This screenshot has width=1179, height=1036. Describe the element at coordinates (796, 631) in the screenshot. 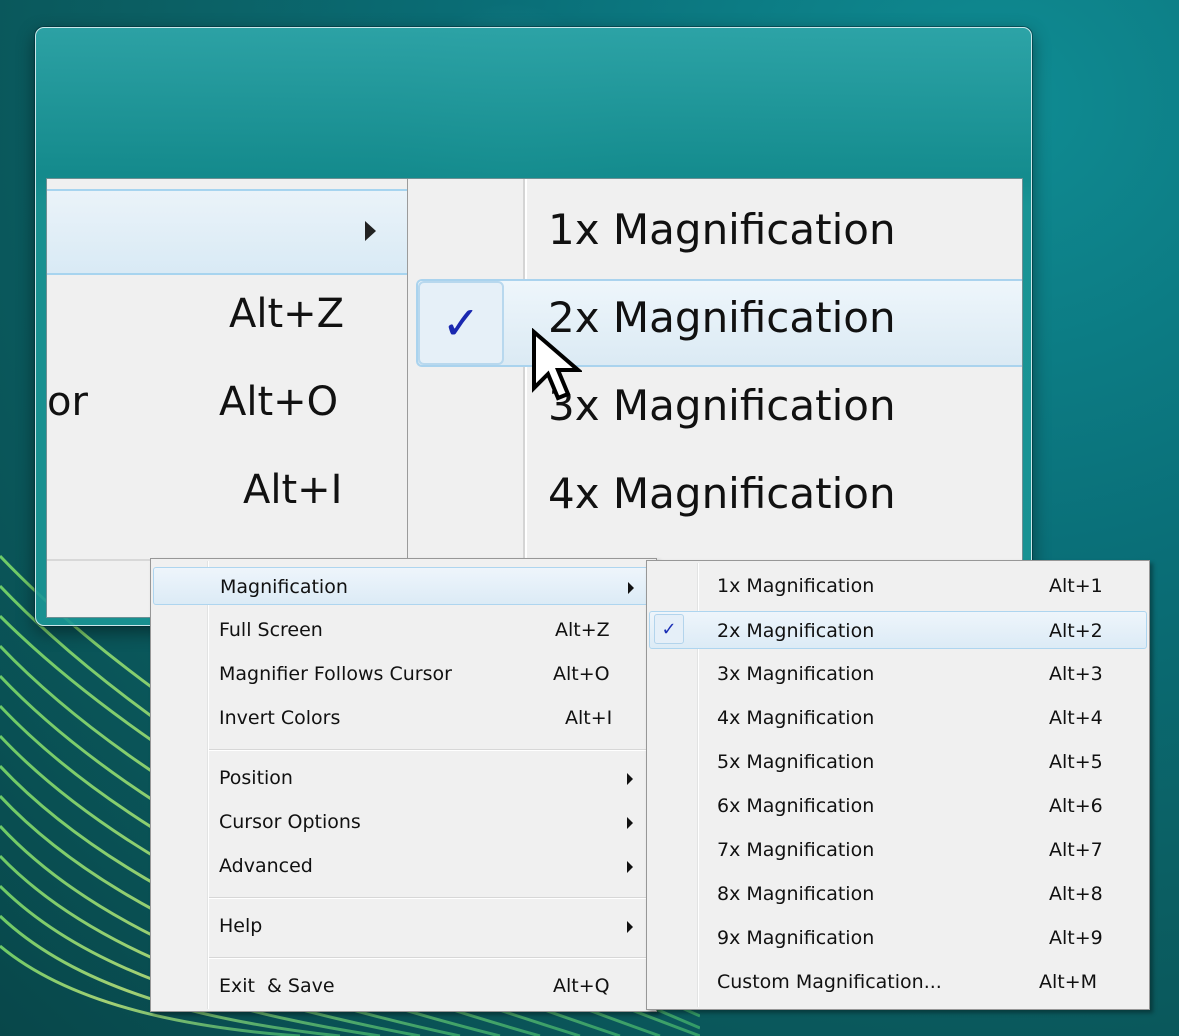

I see `menu-item-label: 2x Magnification` at that location.